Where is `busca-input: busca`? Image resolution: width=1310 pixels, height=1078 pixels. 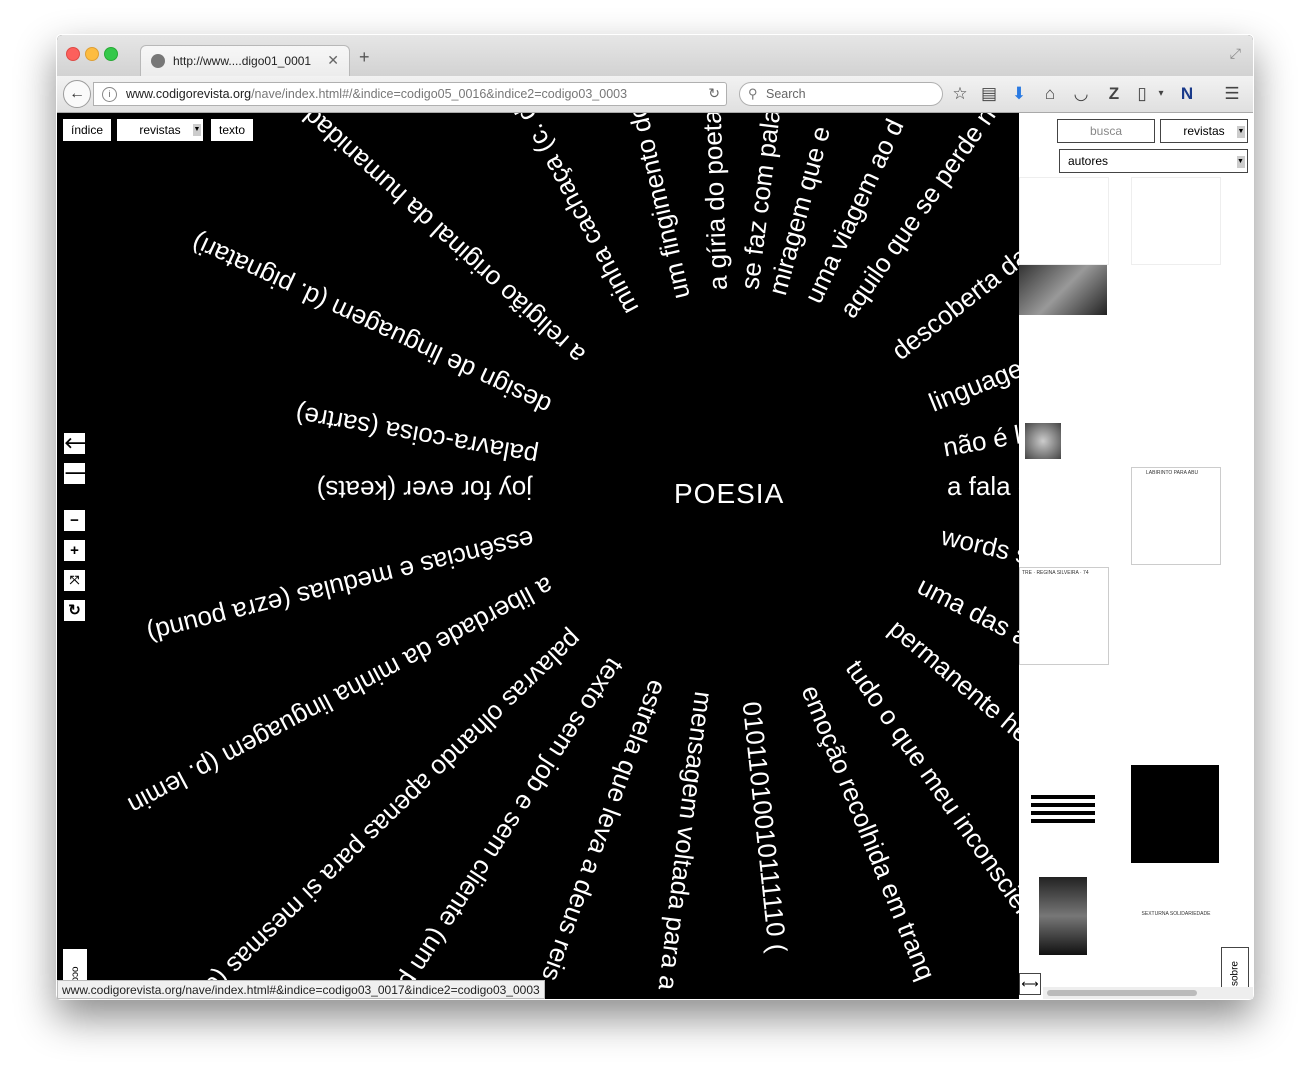
busca-input: busca is located at coordinates (1106, 131).